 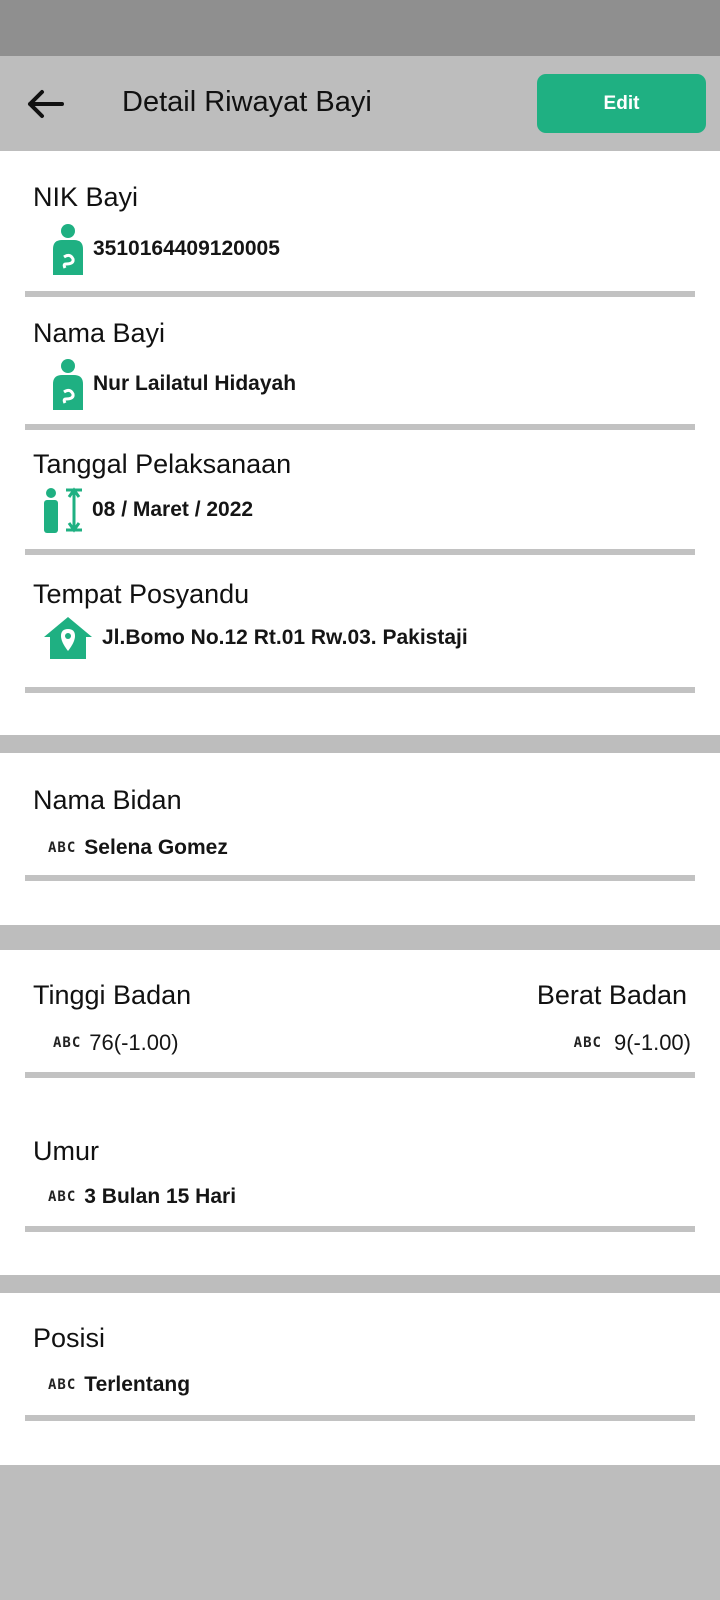 What do you see at coordinates (360, 363) in the screenshot?
I see `field-nama-bayi: Nama Bayi Nur Lailatul Hidayah` at bounding box center [360, 363].